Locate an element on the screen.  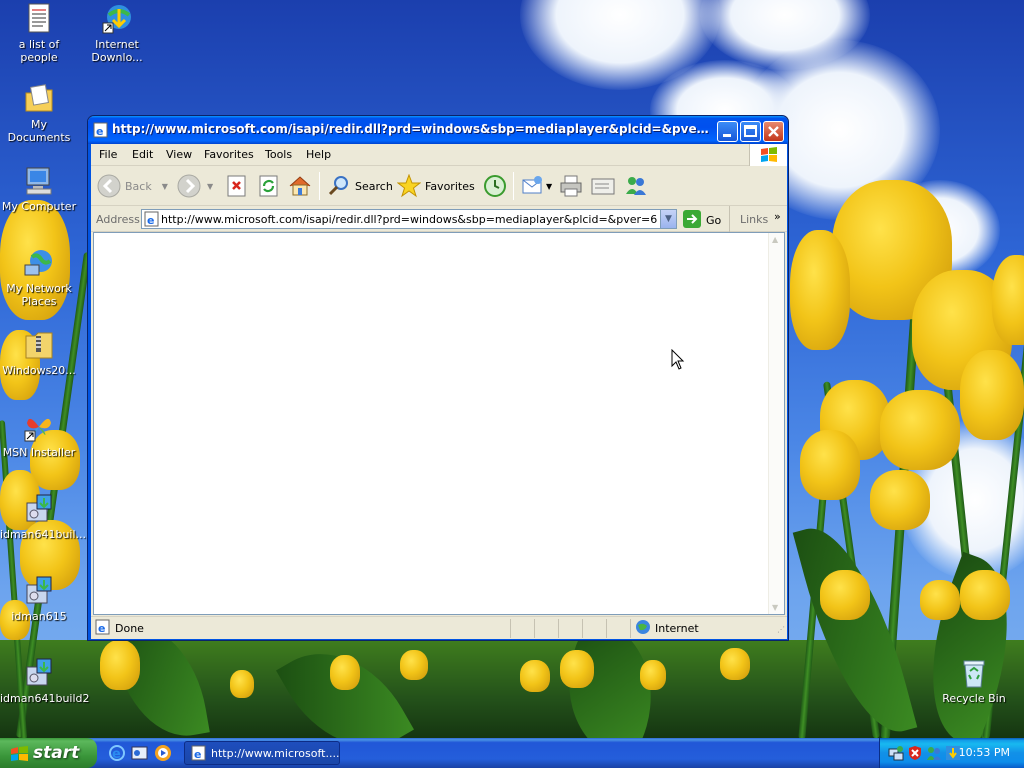
links-label: Links is located at coordinates (754, 219).